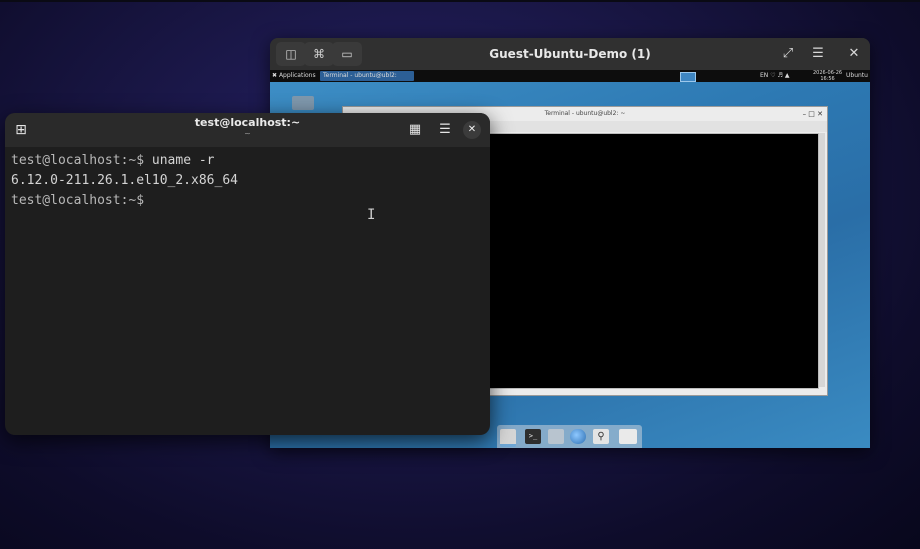 Image resolution: width=920 pixels, height=549 pixels. Describe the element at coordinates (780, 75) in the screenshot. I see `volume-icon: ♬` at that location.